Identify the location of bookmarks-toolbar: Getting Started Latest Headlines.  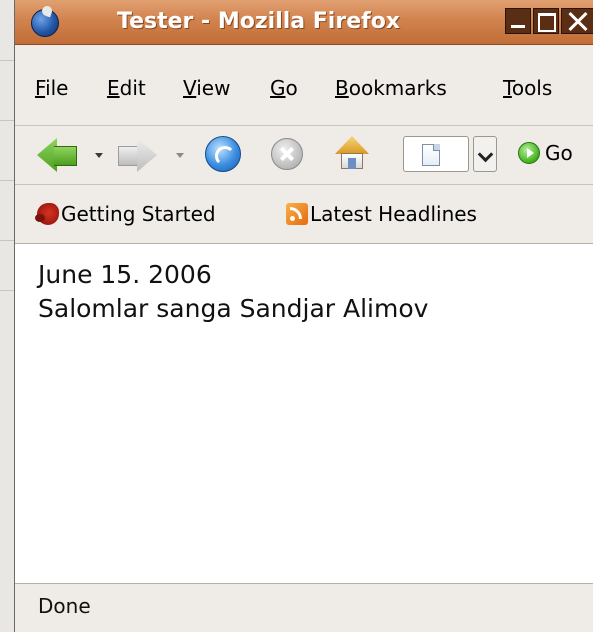
(304, 214).